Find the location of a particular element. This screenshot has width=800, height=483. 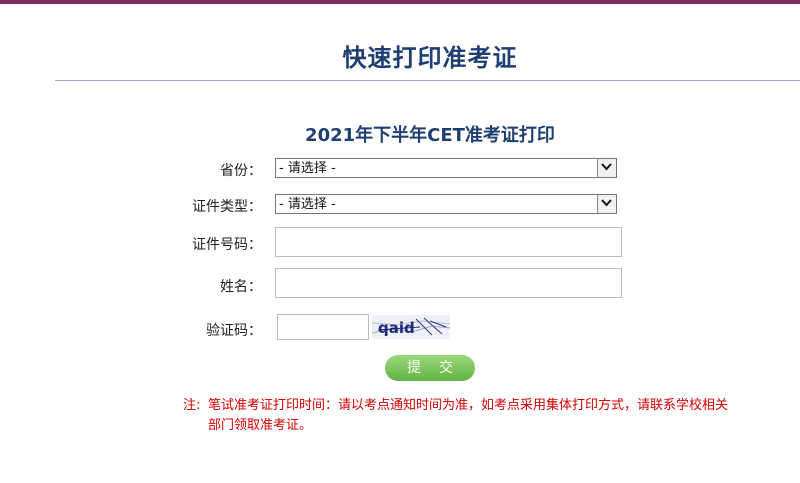

id-type-selected-value: - 请选择 - is located at coordinates (307, 204).